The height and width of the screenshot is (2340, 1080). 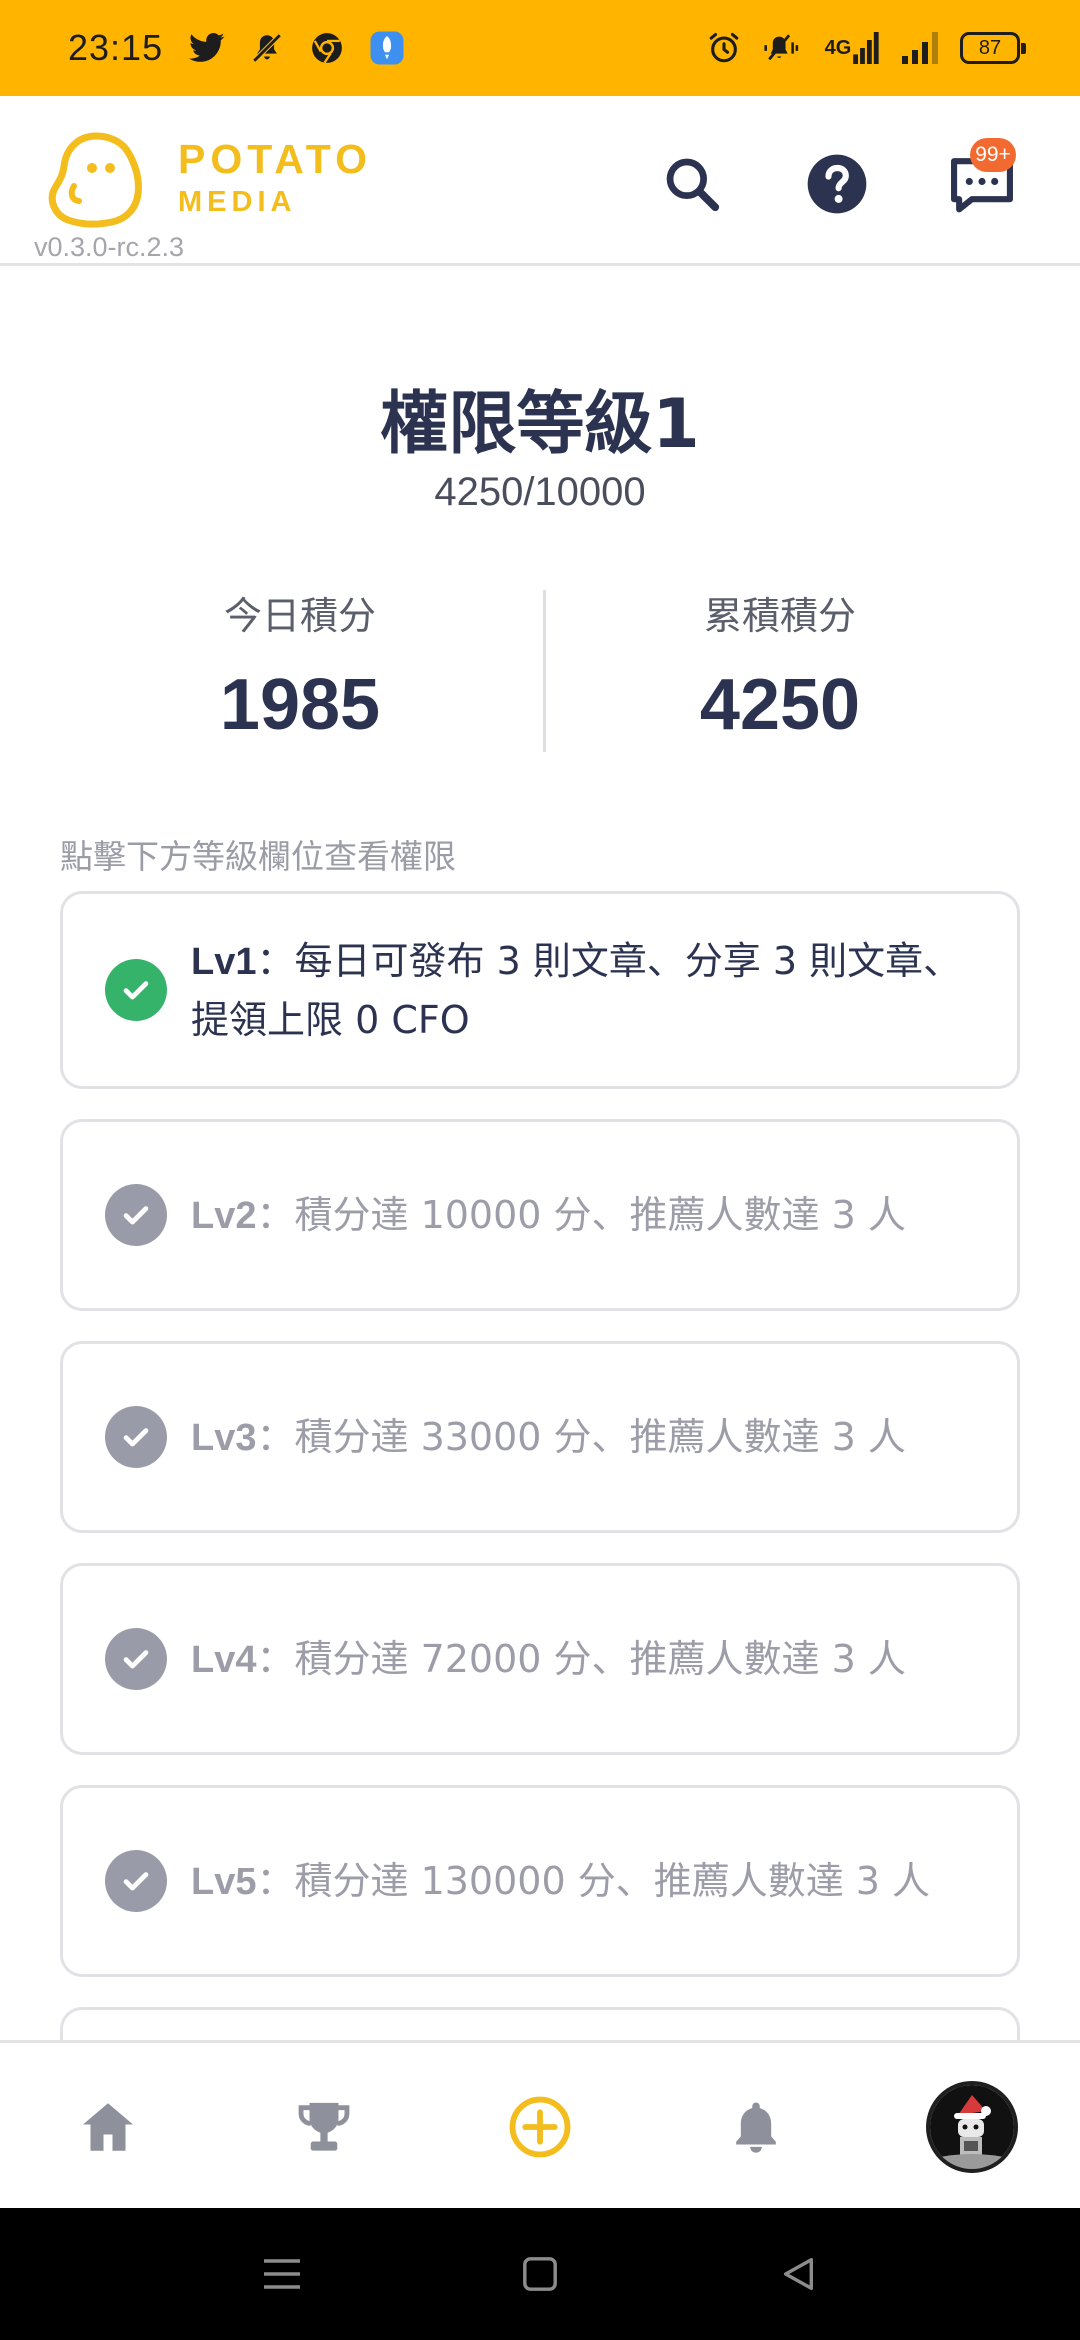 I want to click on today-points: 今日積分 1985, so click(x=300, y=667).